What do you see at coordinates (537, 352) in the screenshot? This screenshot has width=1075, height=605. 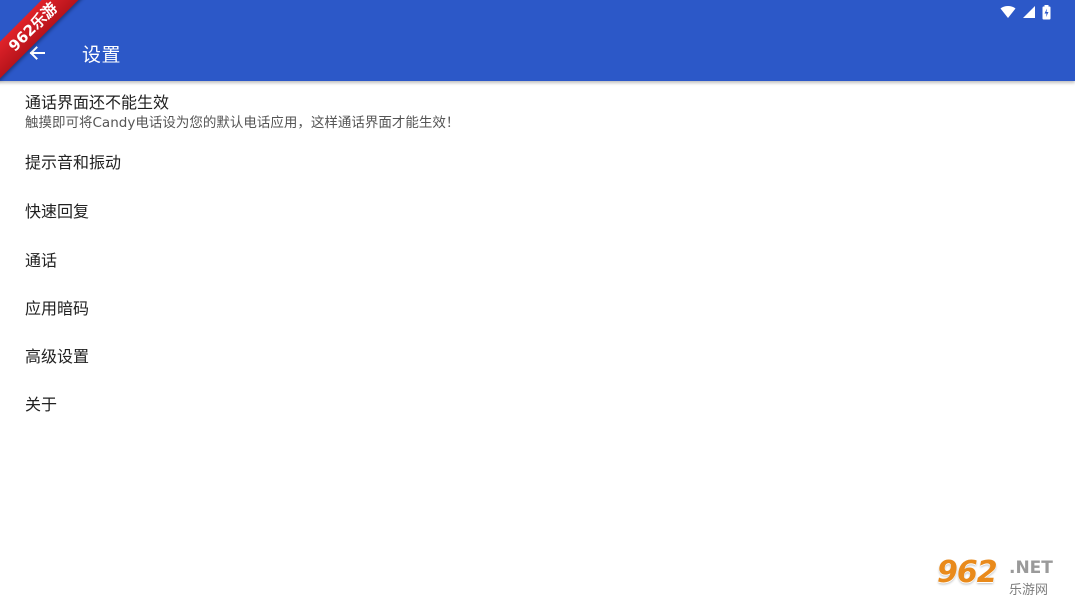 I see `setting-item-advanced: 高级设置` at bounding box center [537, 352].